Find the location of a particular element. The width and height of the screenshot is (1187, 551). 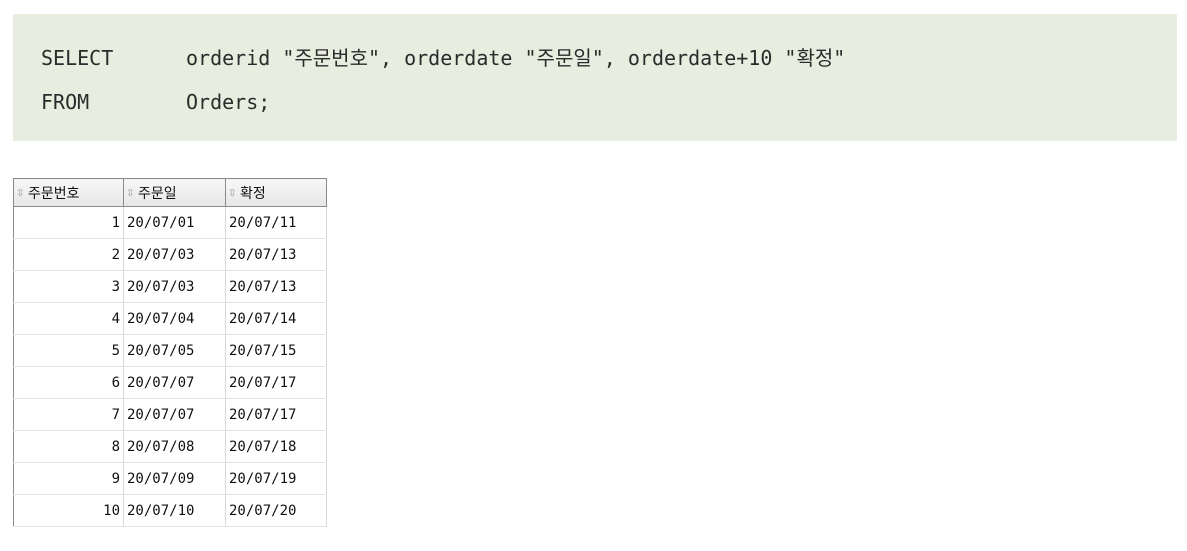

cell-order-id: 5 is located at coordinates (68, 350).